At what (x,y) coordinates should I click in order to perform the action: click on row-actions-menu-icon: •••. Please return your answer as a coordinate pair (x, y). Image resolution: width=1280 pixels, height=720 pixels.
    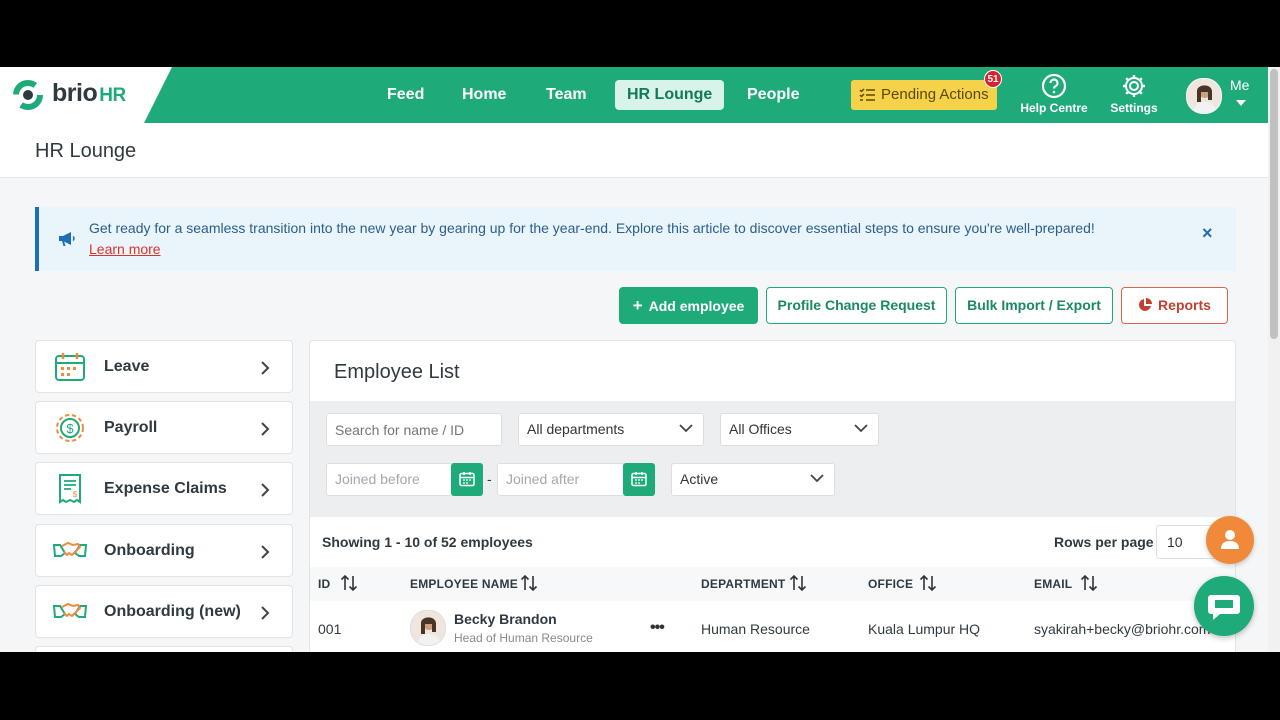
    Looking at the image, I should click on (657, 628).